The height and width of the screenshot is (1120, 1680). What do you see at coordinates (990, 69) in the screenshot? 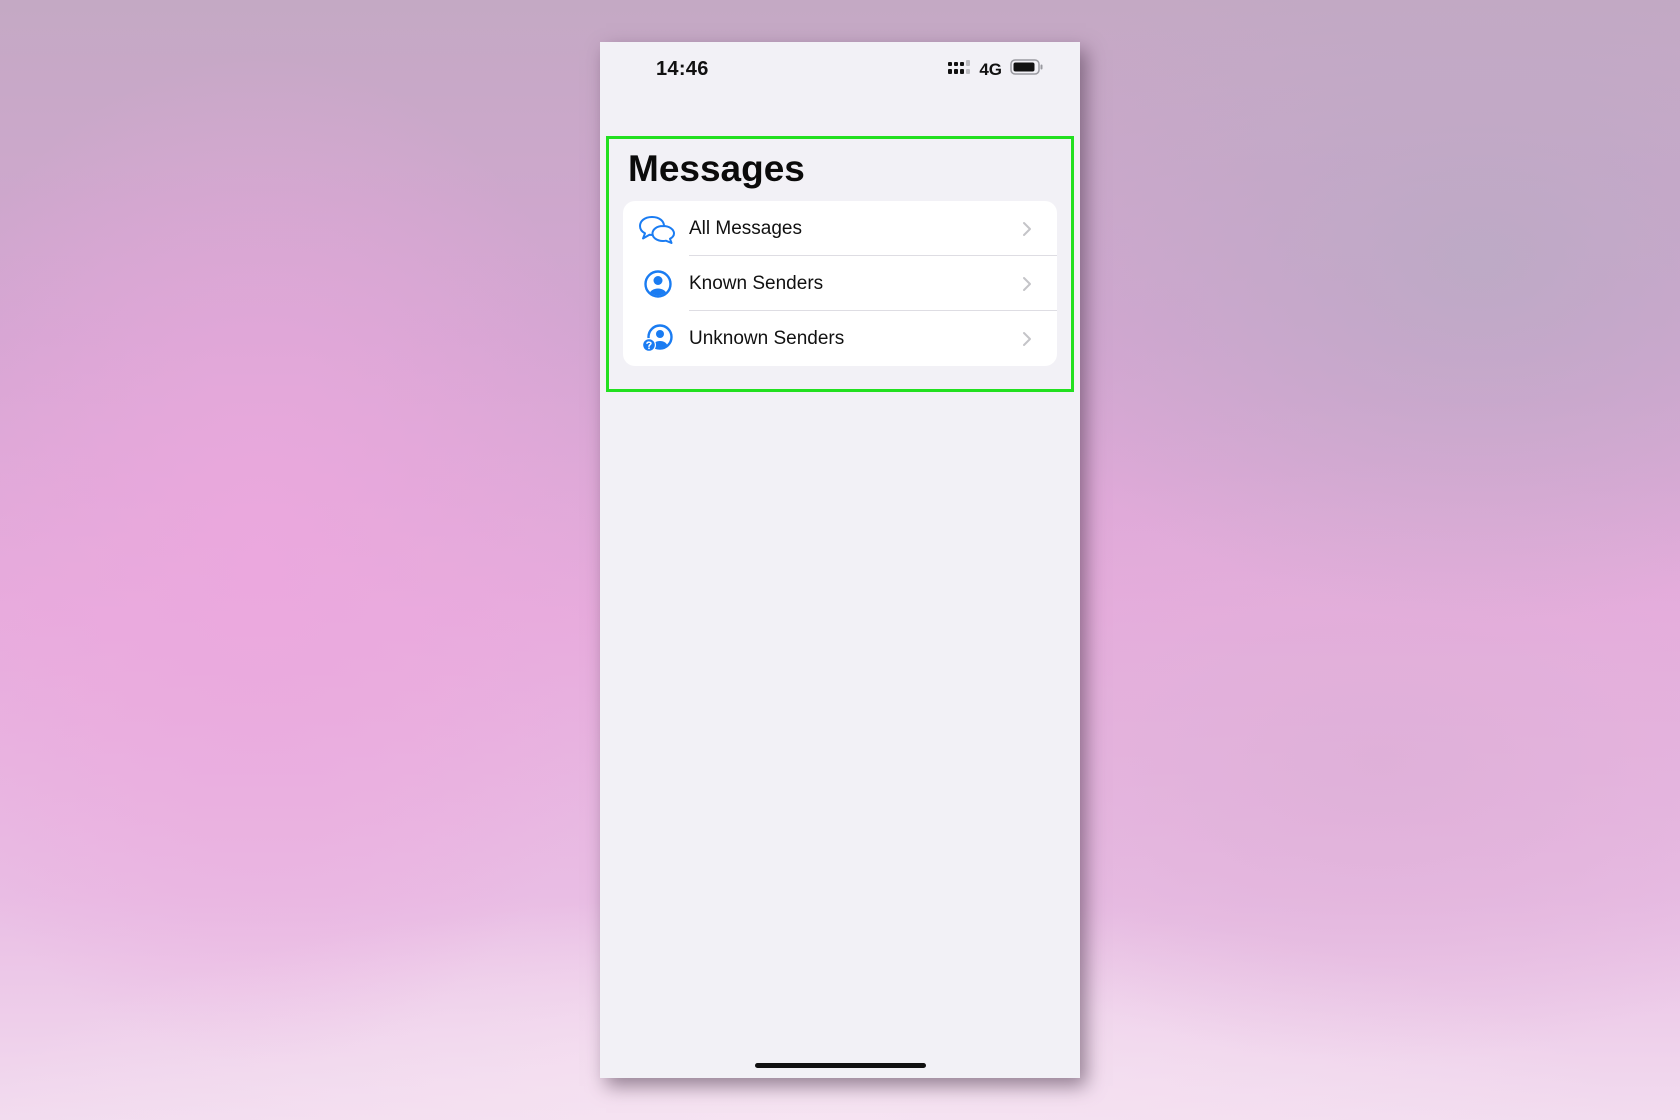
I see `network-type: 4G` at bounding box center [990, 69].